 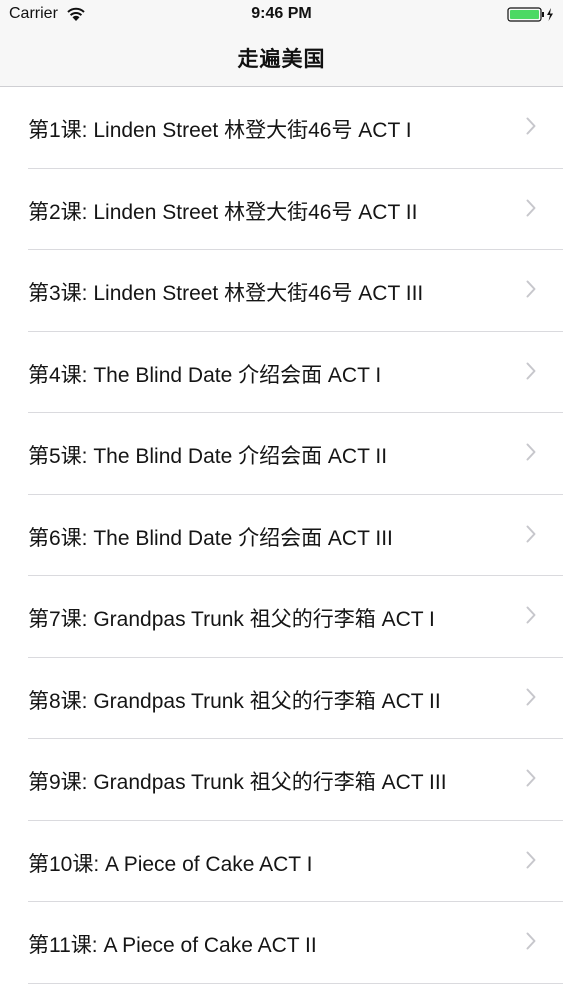 I want to click on lesson-title: 第2课: Linden Street 林登大街46号 ACT II, so click(x=223, y=212).